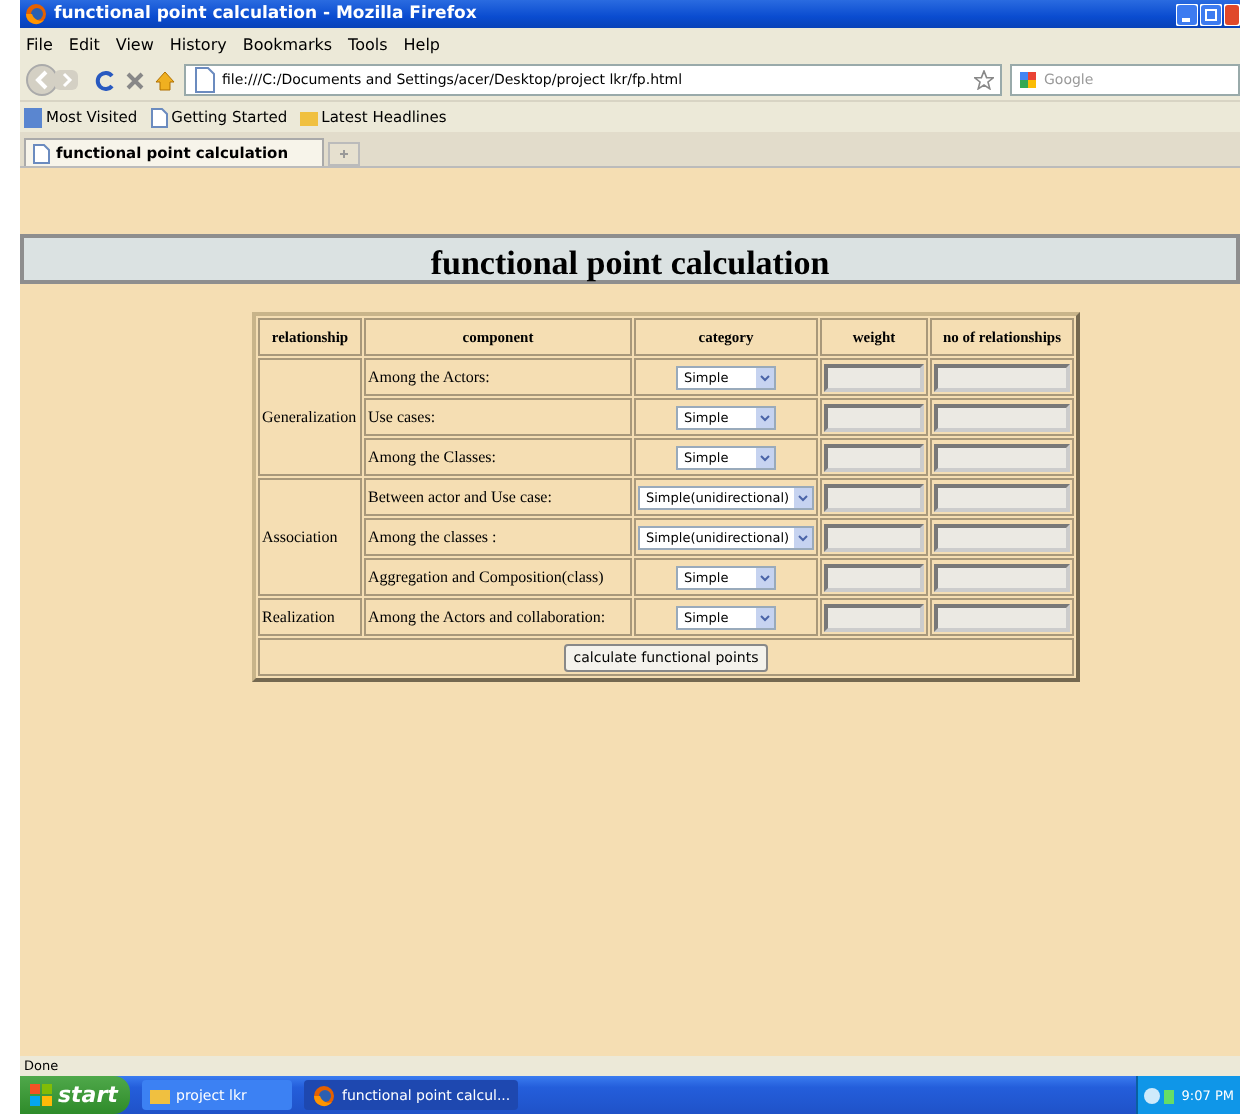 The height and width of the screenshot is (1114, 1240). What do you see at coordinates (1232, 14) in the screenshot?
I see `close-icon` at bounding box center [1232, 14].